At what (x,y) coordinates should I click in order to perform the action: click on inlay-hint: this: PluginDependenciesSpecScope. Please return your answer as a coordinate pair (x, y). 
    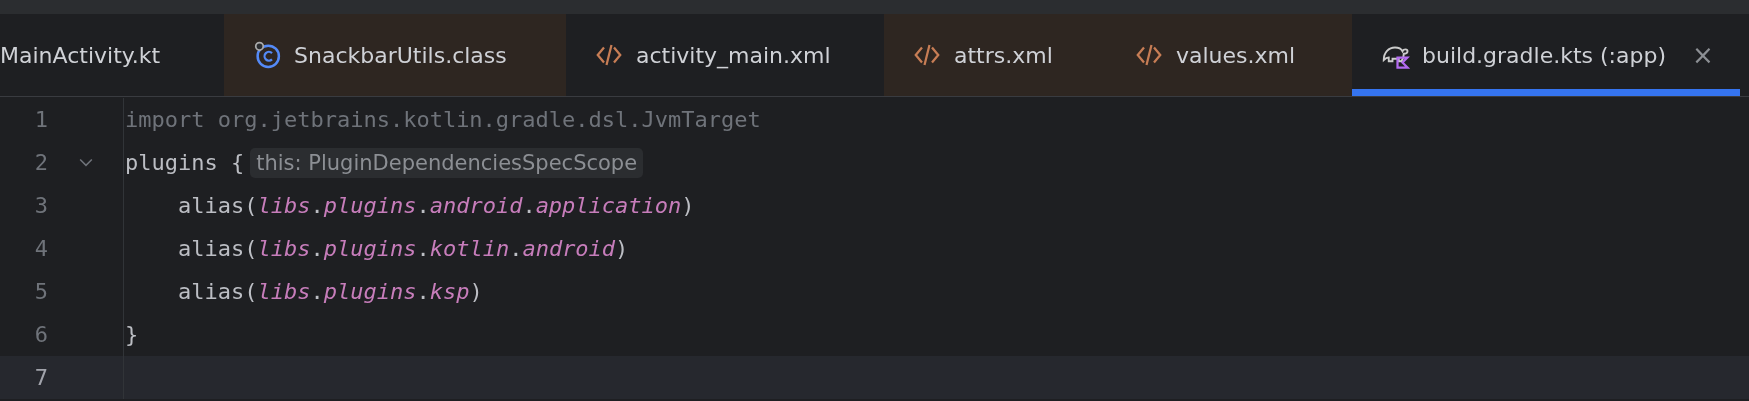
    Looking at the image, I should click on (447, 162).